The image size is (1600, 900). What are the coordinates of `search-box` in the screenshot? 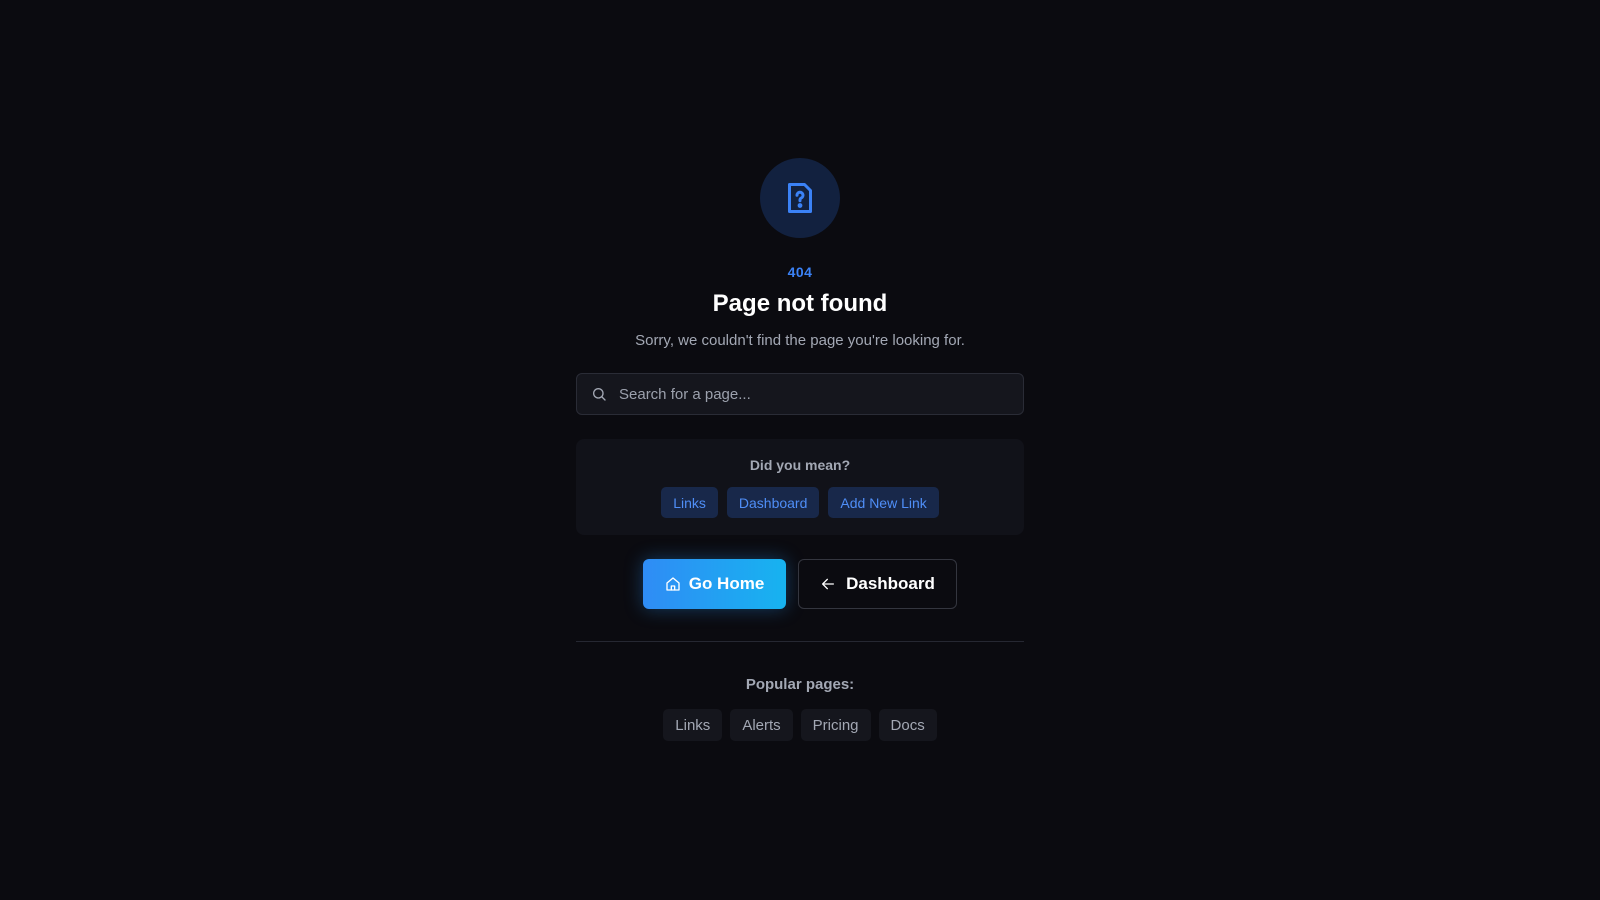 It's located at (800, 394).